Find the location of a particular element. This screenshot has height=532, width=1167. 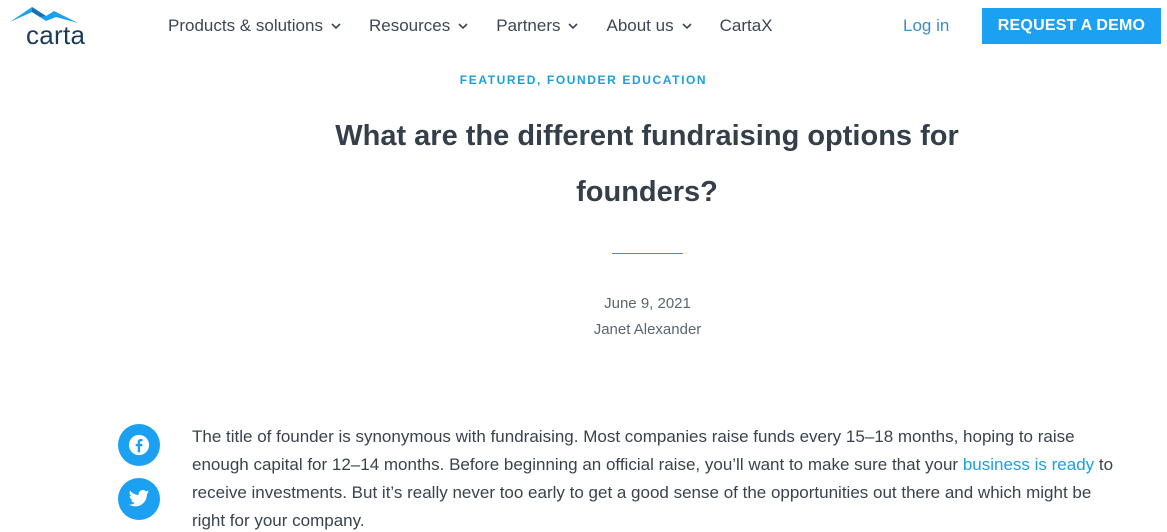

article-title-line-2: founders? is located at coordinates (647, 192).